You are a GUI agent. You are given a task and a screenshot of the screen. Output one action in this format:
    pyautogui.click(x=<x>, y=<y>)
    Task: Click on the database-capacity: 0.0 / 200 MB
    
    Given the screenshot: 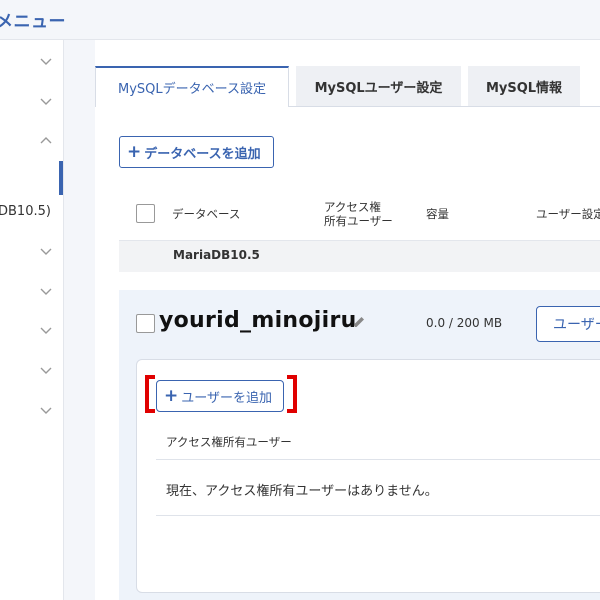 What is the action you would take?
    pyautogui.click(x=464, y=323)
    